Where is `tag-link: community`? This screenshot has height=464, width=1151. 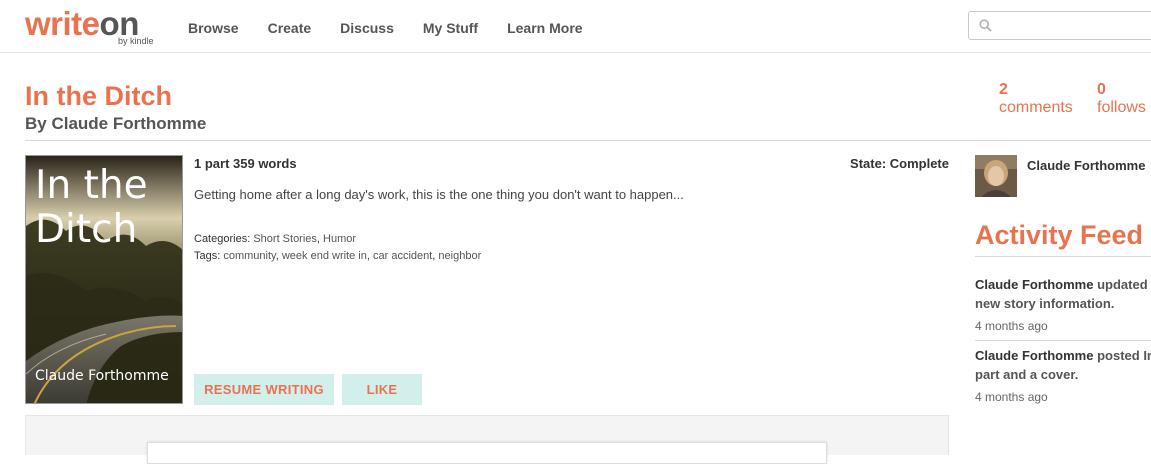
tag-link: community is located at coordinates (249, 256).